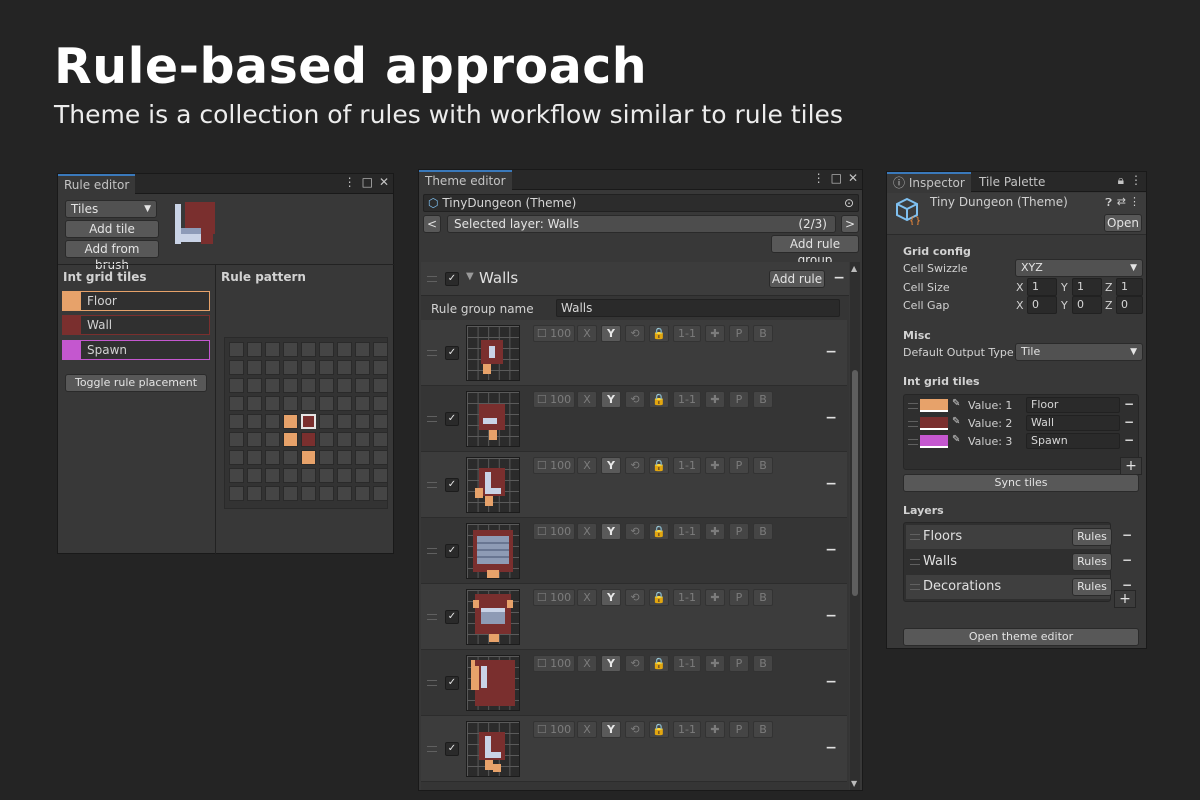 Image resolution: width=1200 pixels, height=800 pixels. What do you see at coordinates (854, 268) in the screenshot?
I see `scroll-up-icon: ▲` at bounding box center [854, 268].